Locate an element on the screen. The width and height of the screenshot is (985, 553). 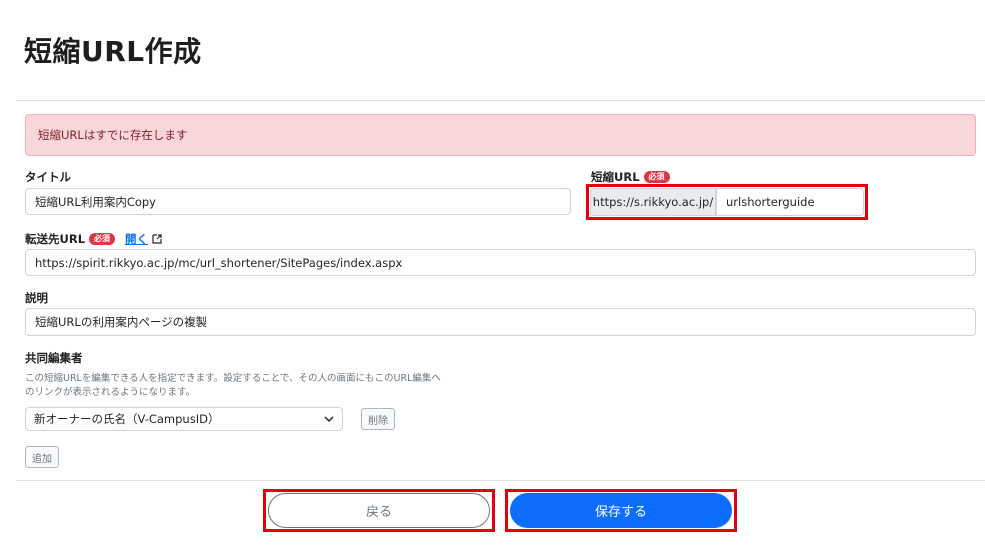
title-input: 短縮URL利用案内Copy is located at coordinates (298, 201).